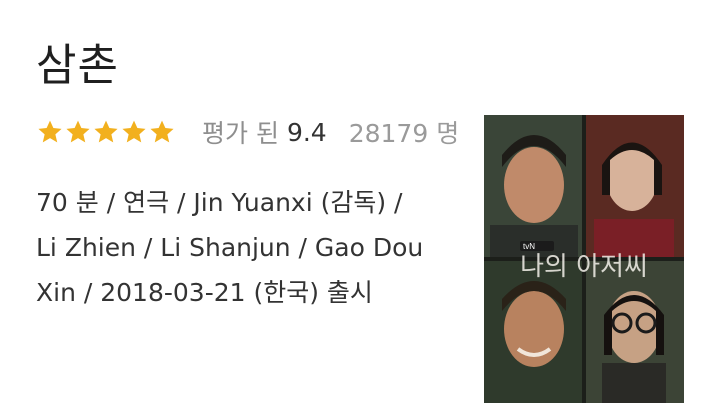  I want to click on poster-network-text: tvN, so click(529, 246).